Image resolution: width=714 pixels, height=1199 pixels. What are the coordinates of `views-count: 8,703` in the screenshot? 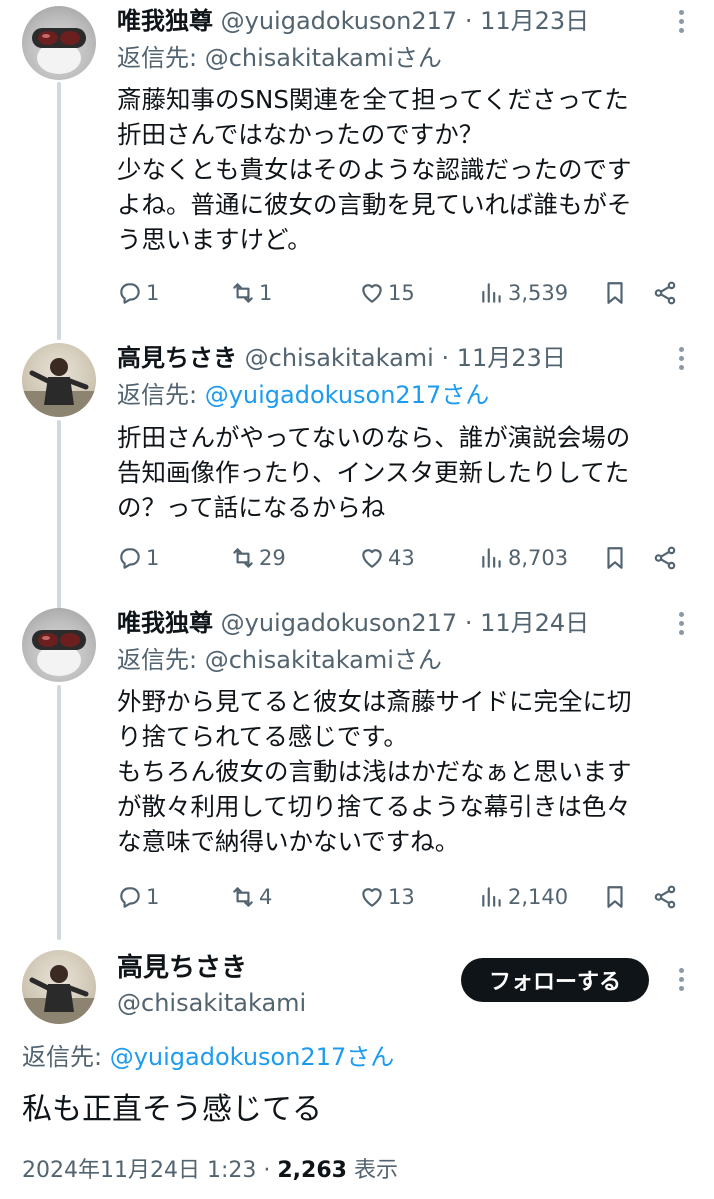 It's located at (538, 558).